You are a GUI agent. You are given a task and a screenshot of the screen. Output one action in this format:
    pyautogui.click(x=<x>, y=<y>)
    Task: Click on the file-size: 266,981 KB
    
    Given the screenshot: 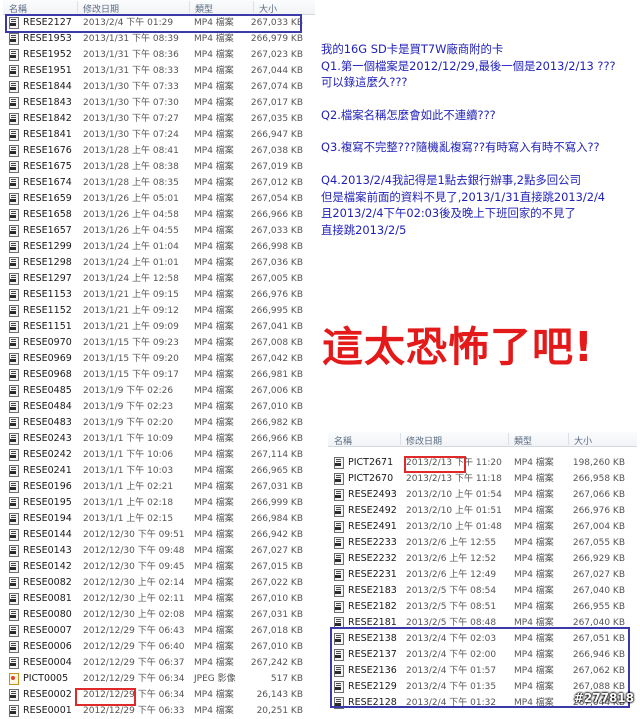 What is the action you would take?
    pyautogui.click(x=276, y=375)
    